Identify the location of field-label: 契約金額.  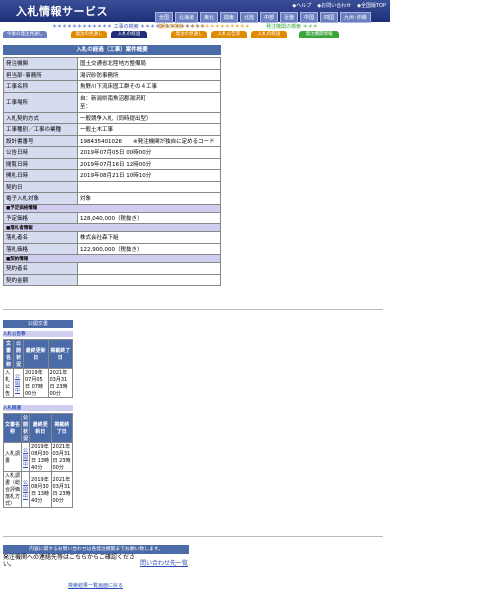
(40, 279).